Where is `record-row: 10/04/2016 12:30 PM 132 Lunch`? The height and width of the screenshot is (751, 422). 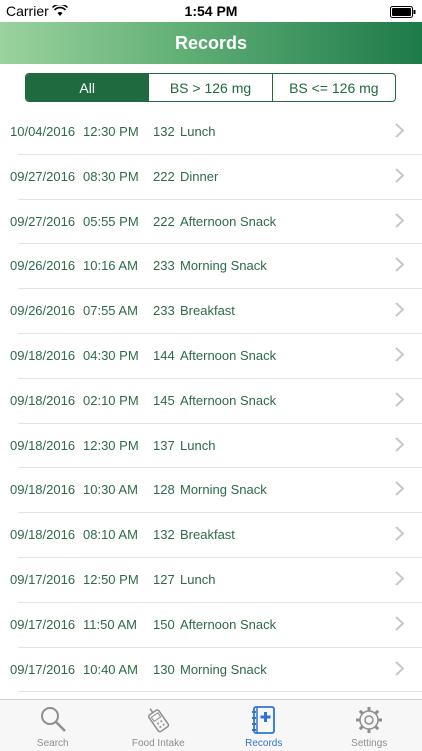 record-row: 10/04/2016 12:30 PM 132 Lunch is located at coordinates (220, 132).